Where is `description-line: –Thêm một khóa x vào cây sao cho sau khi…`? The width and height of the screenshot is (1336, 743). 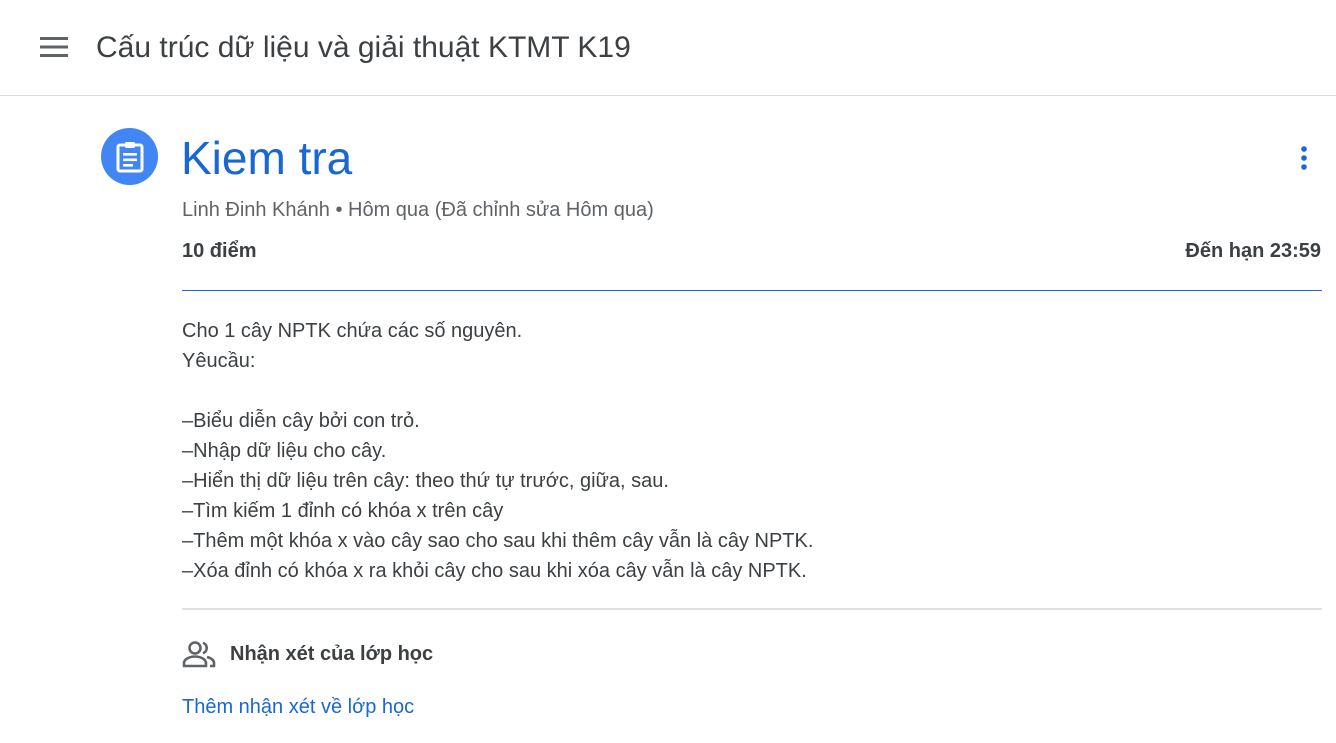
description-line: –Thêm một khóa x vào cây sao cho sau khi… is located at coordinates (498, 541).